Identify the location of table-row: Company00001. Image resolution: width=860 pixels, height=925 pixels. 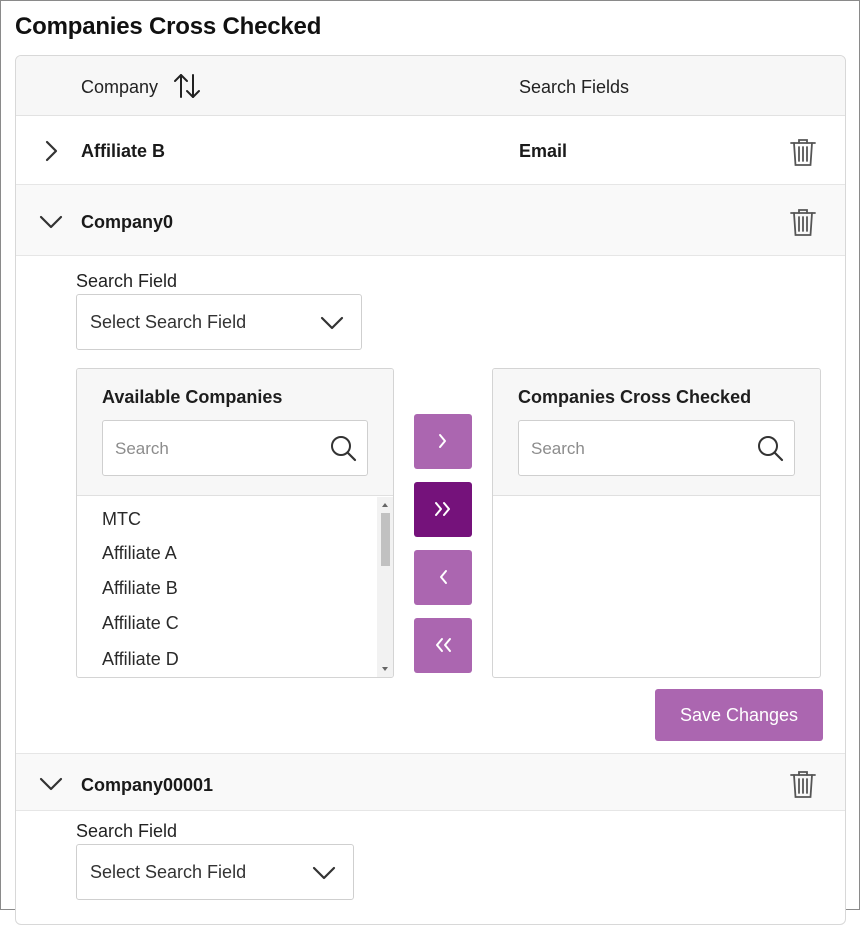
(430, 782).